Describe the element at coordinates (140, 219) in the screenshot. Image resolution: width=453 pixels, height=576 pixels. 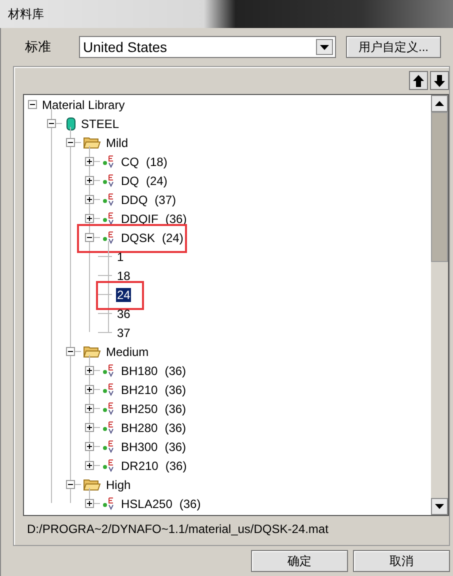
I see `tree-item: DDQIF` at that location.